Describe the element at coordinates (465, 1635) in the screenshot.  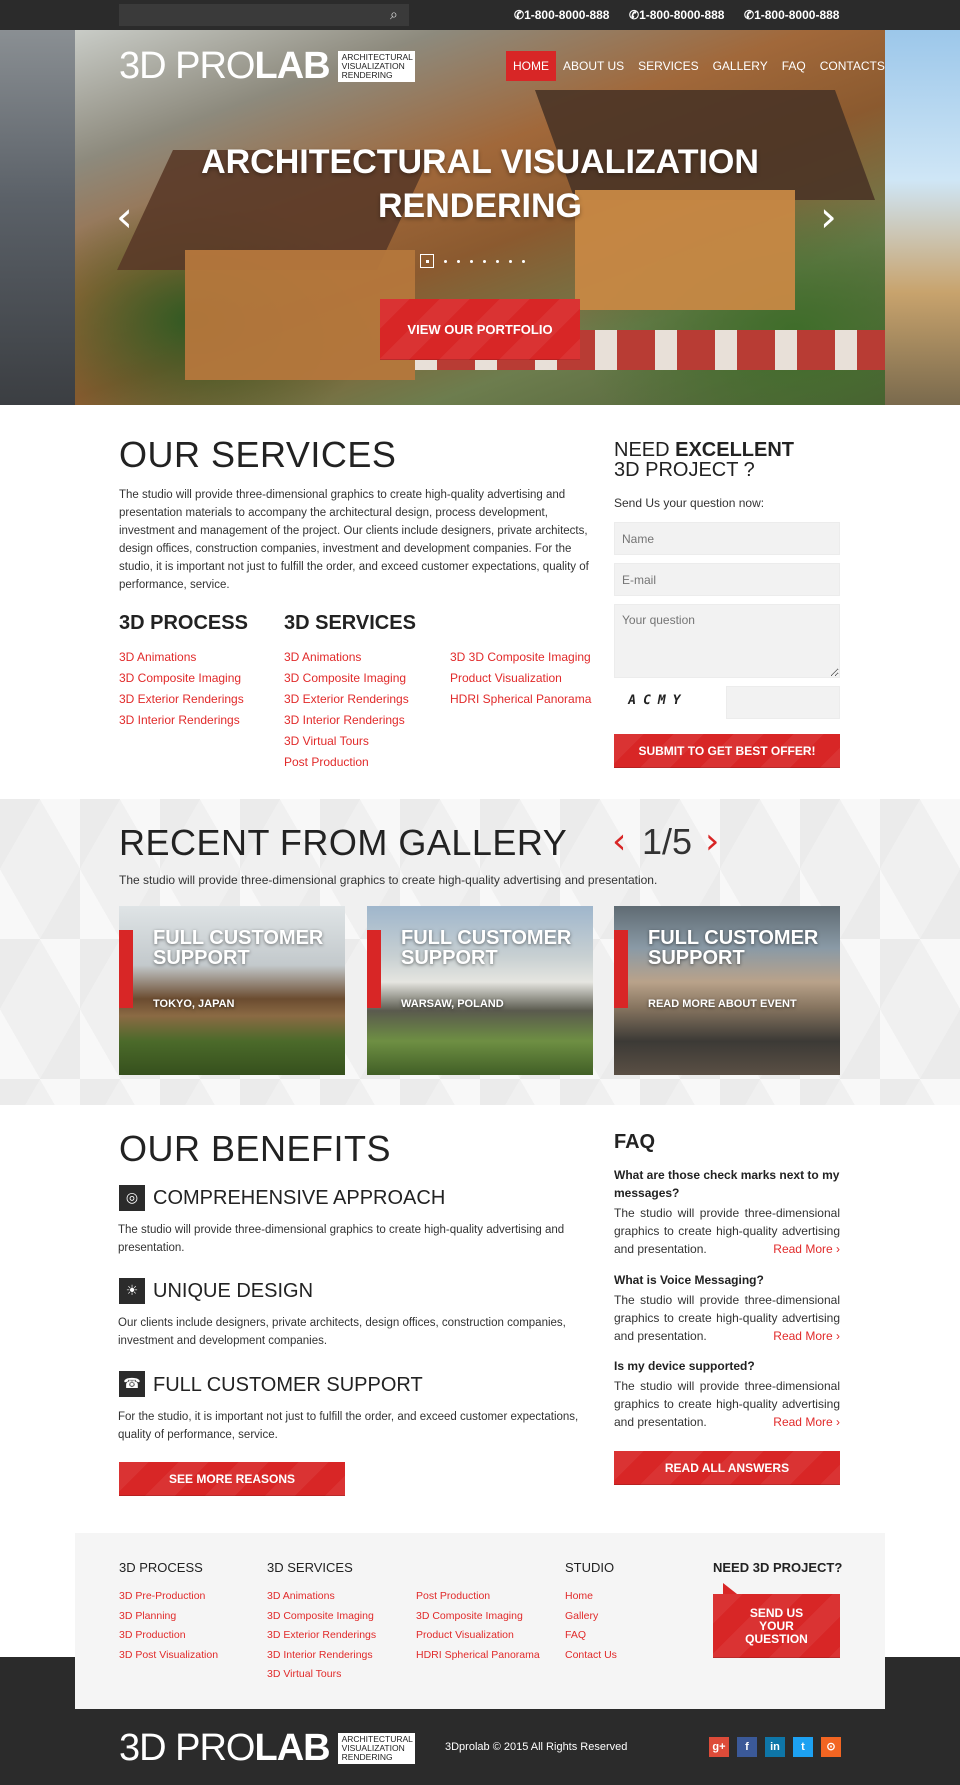
I see `footer-link: Product Visualization` at that location.